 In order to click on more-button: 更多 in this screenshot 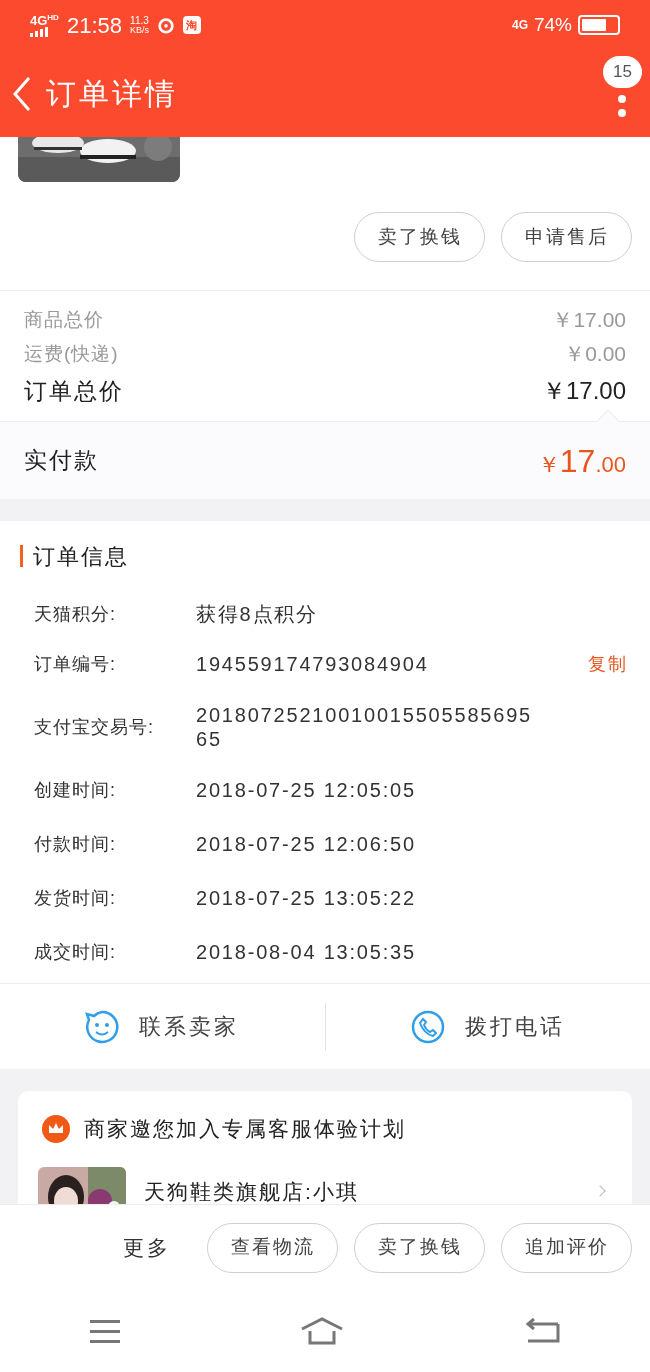, I will do `click(147, 1247)`.